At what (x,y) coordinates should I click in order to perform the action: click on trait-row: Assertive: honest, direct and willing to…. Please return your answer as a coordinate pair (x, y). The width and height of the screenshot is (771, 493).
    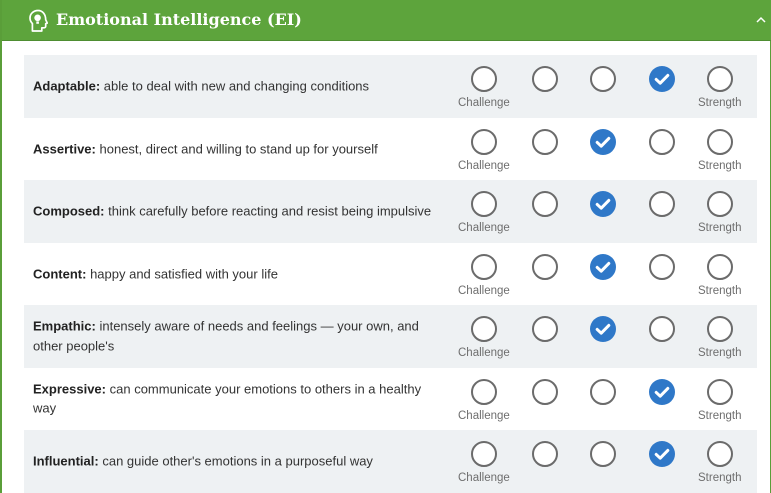
    Looking at the image, I should click on (390, 149).